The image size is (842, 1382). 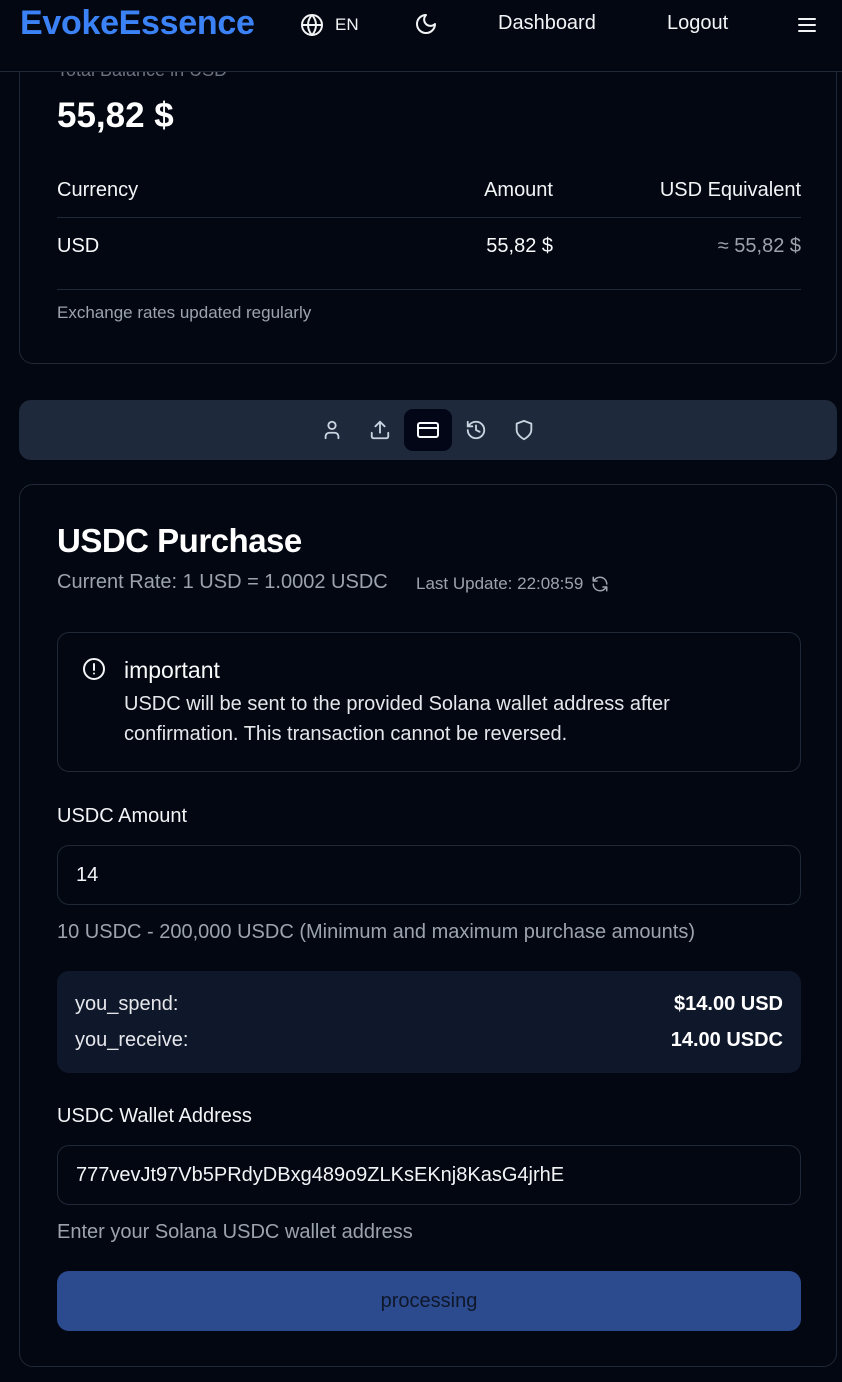 I want to click on exchange-rate-note: Exchange rates updated regularly, so click(x=184, y=312).